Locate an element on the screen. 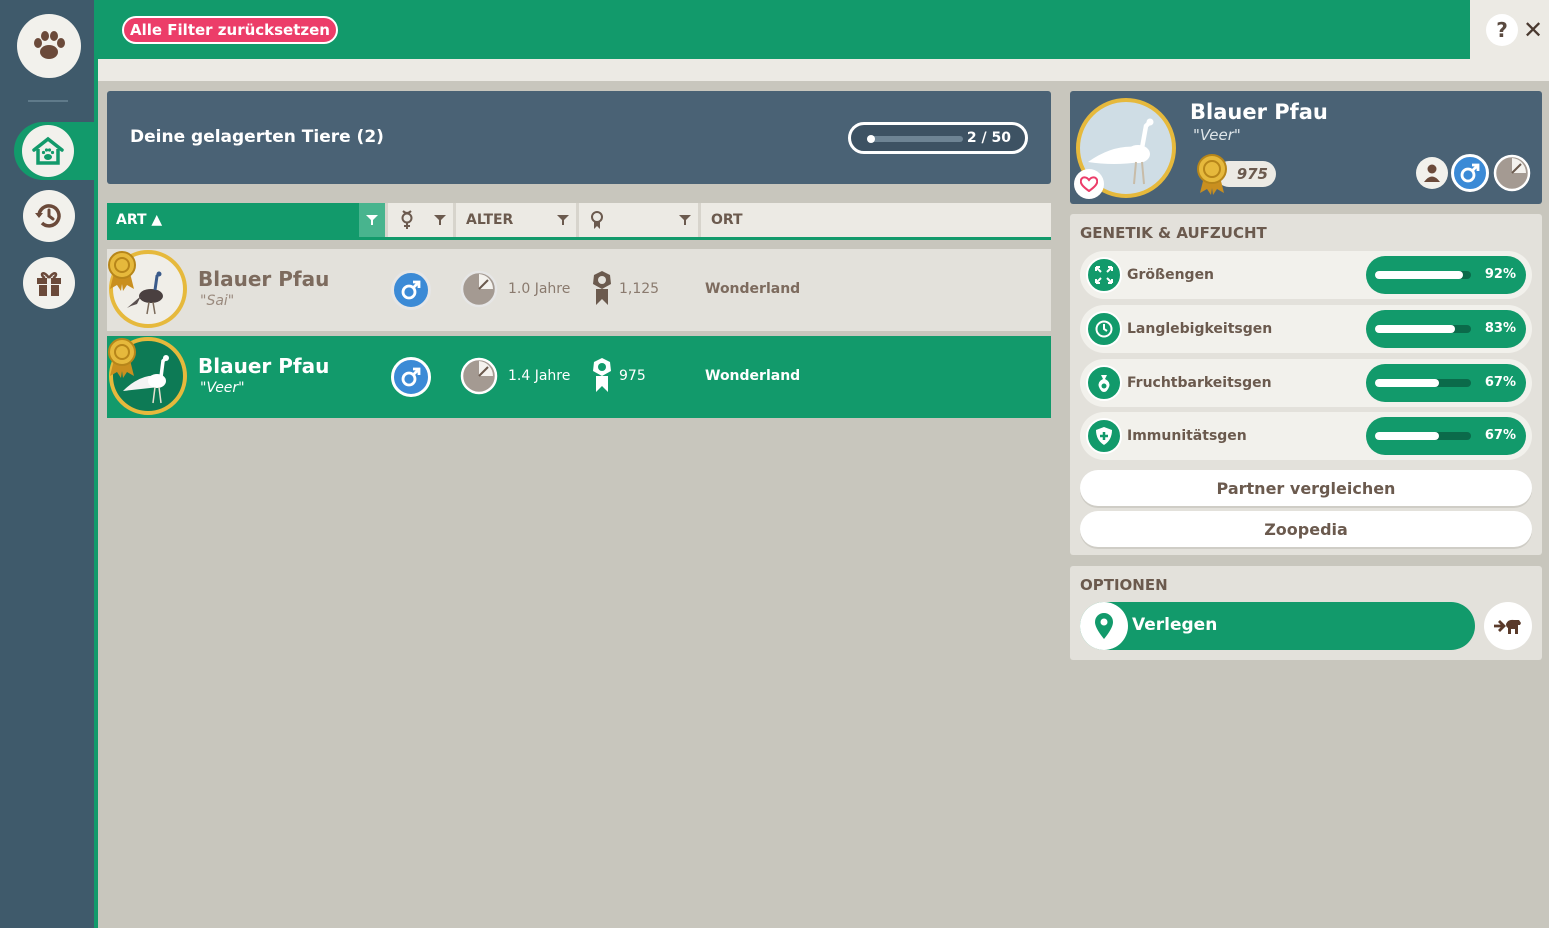 Image resolution: width=1549 pixels, height=928 pixels. sidebar-item-gifts is located at coordinates (49, 283).